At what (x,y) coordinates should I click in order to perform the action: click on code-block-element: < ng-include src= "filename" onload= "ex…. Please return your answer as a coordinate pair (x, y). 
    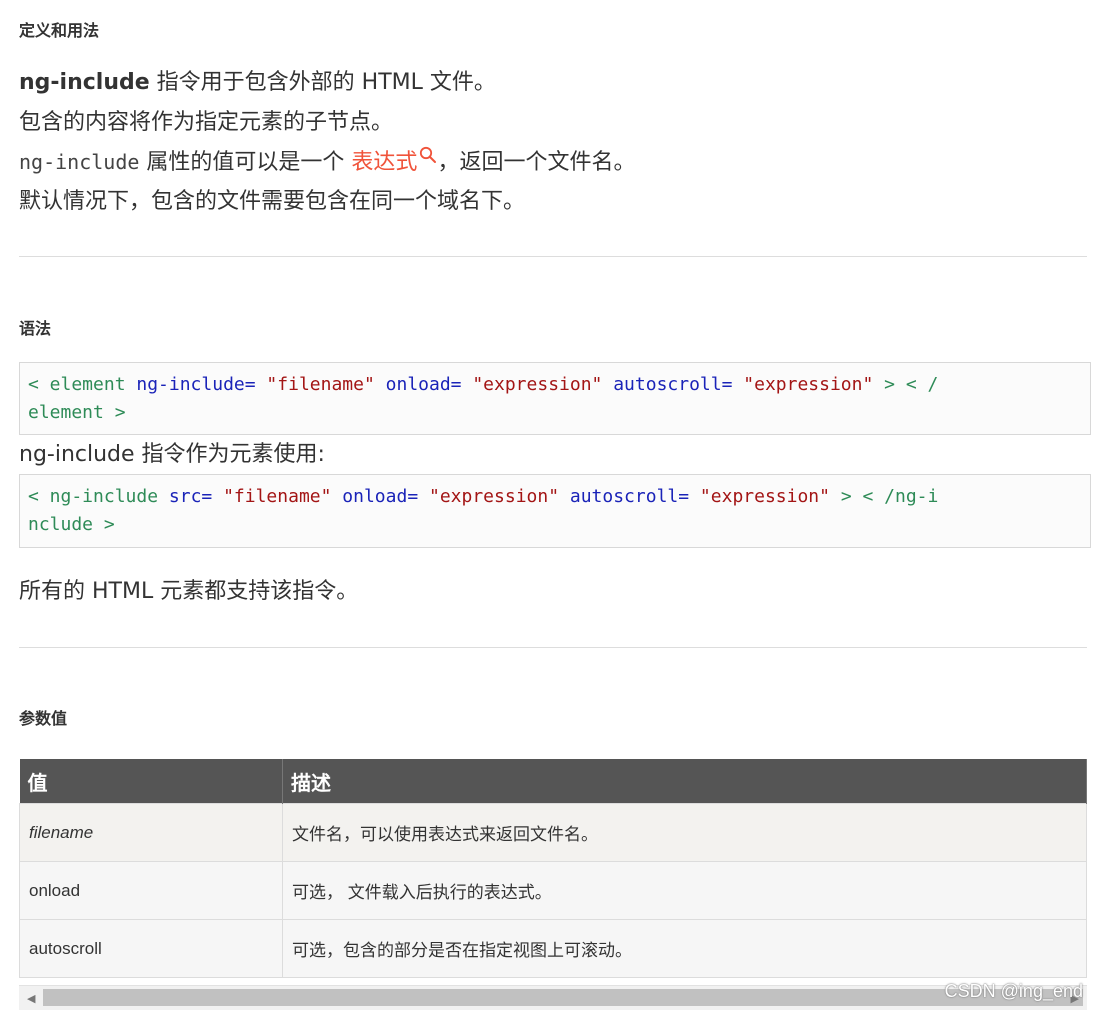
    Looking at the image, I should click on (555, 511).